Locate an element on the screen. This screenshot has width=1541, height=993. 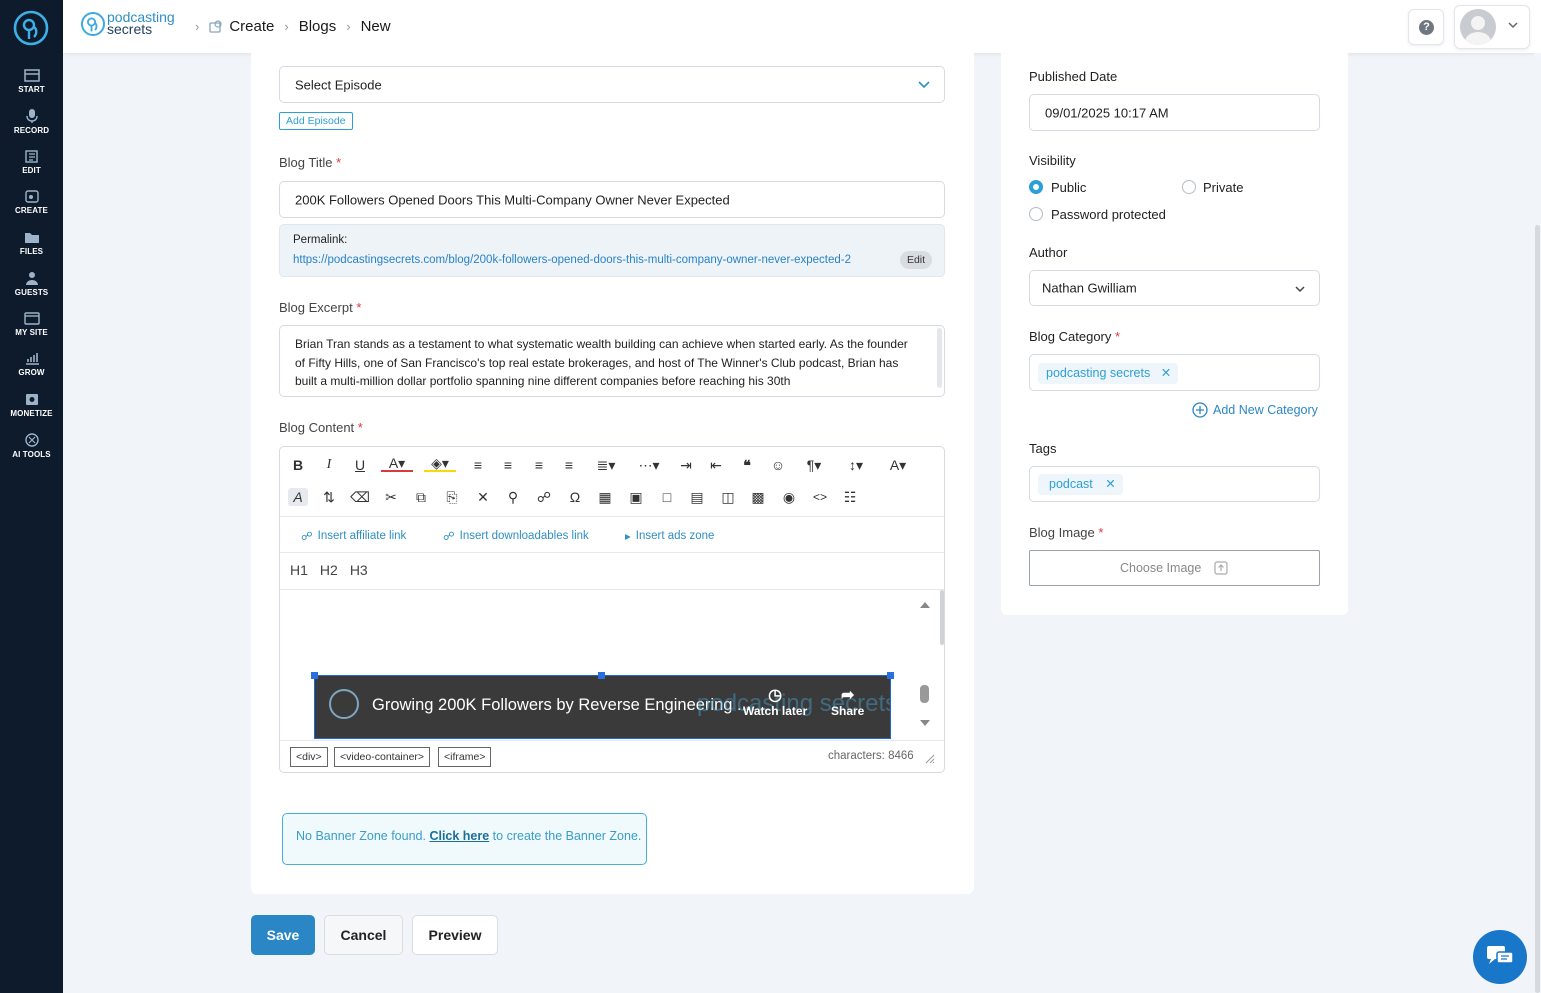
cut-icon: ✂ is located at coordinates (391, 497).